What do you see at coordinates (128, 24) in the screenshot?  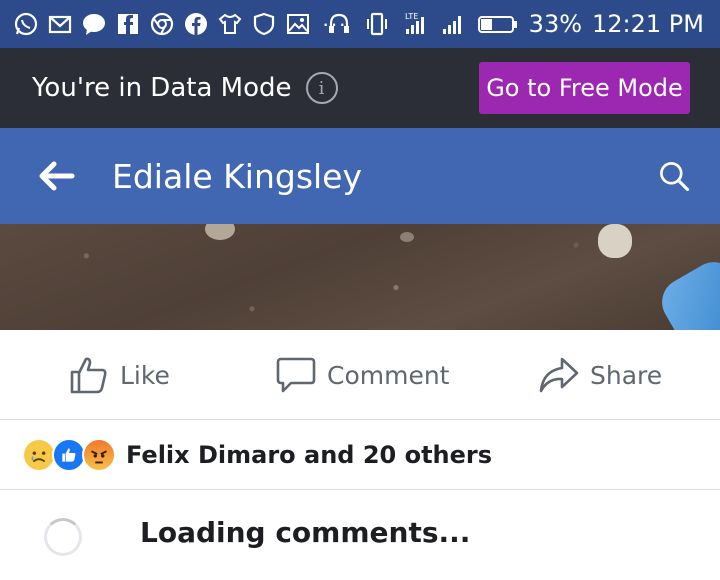 I see `facebook-lite-icon` at bounding box center [128, 24].